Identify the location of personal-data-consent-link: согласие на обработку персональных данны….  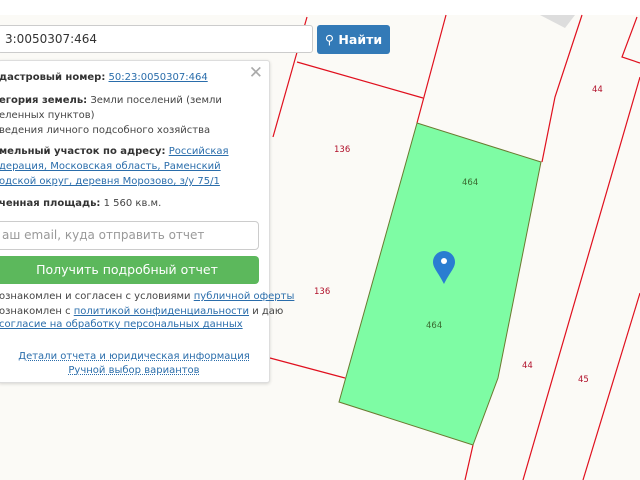
(121, 324).